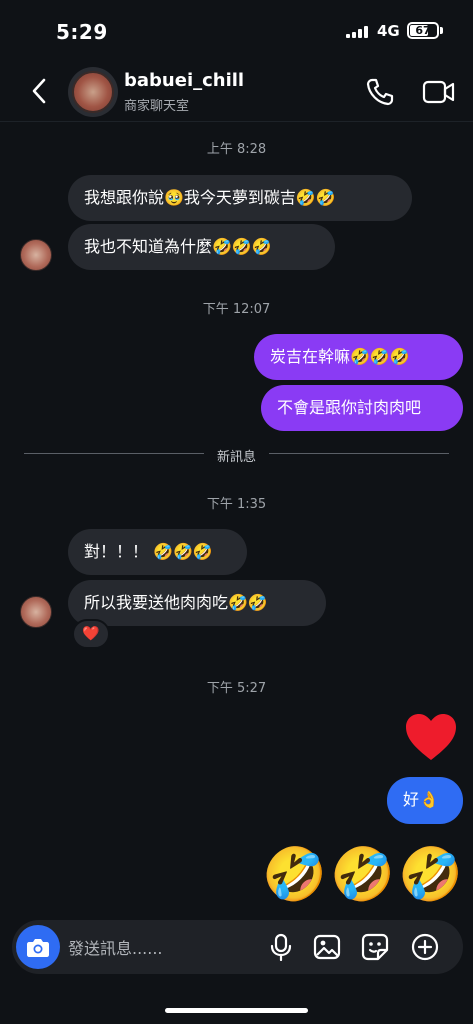 This screenshot has width=473, height=1024. What do you see at coordinates (236, 504) in the screenshot?
I see `timestamp: 下午 1:35` at bounding box center [236, 504].